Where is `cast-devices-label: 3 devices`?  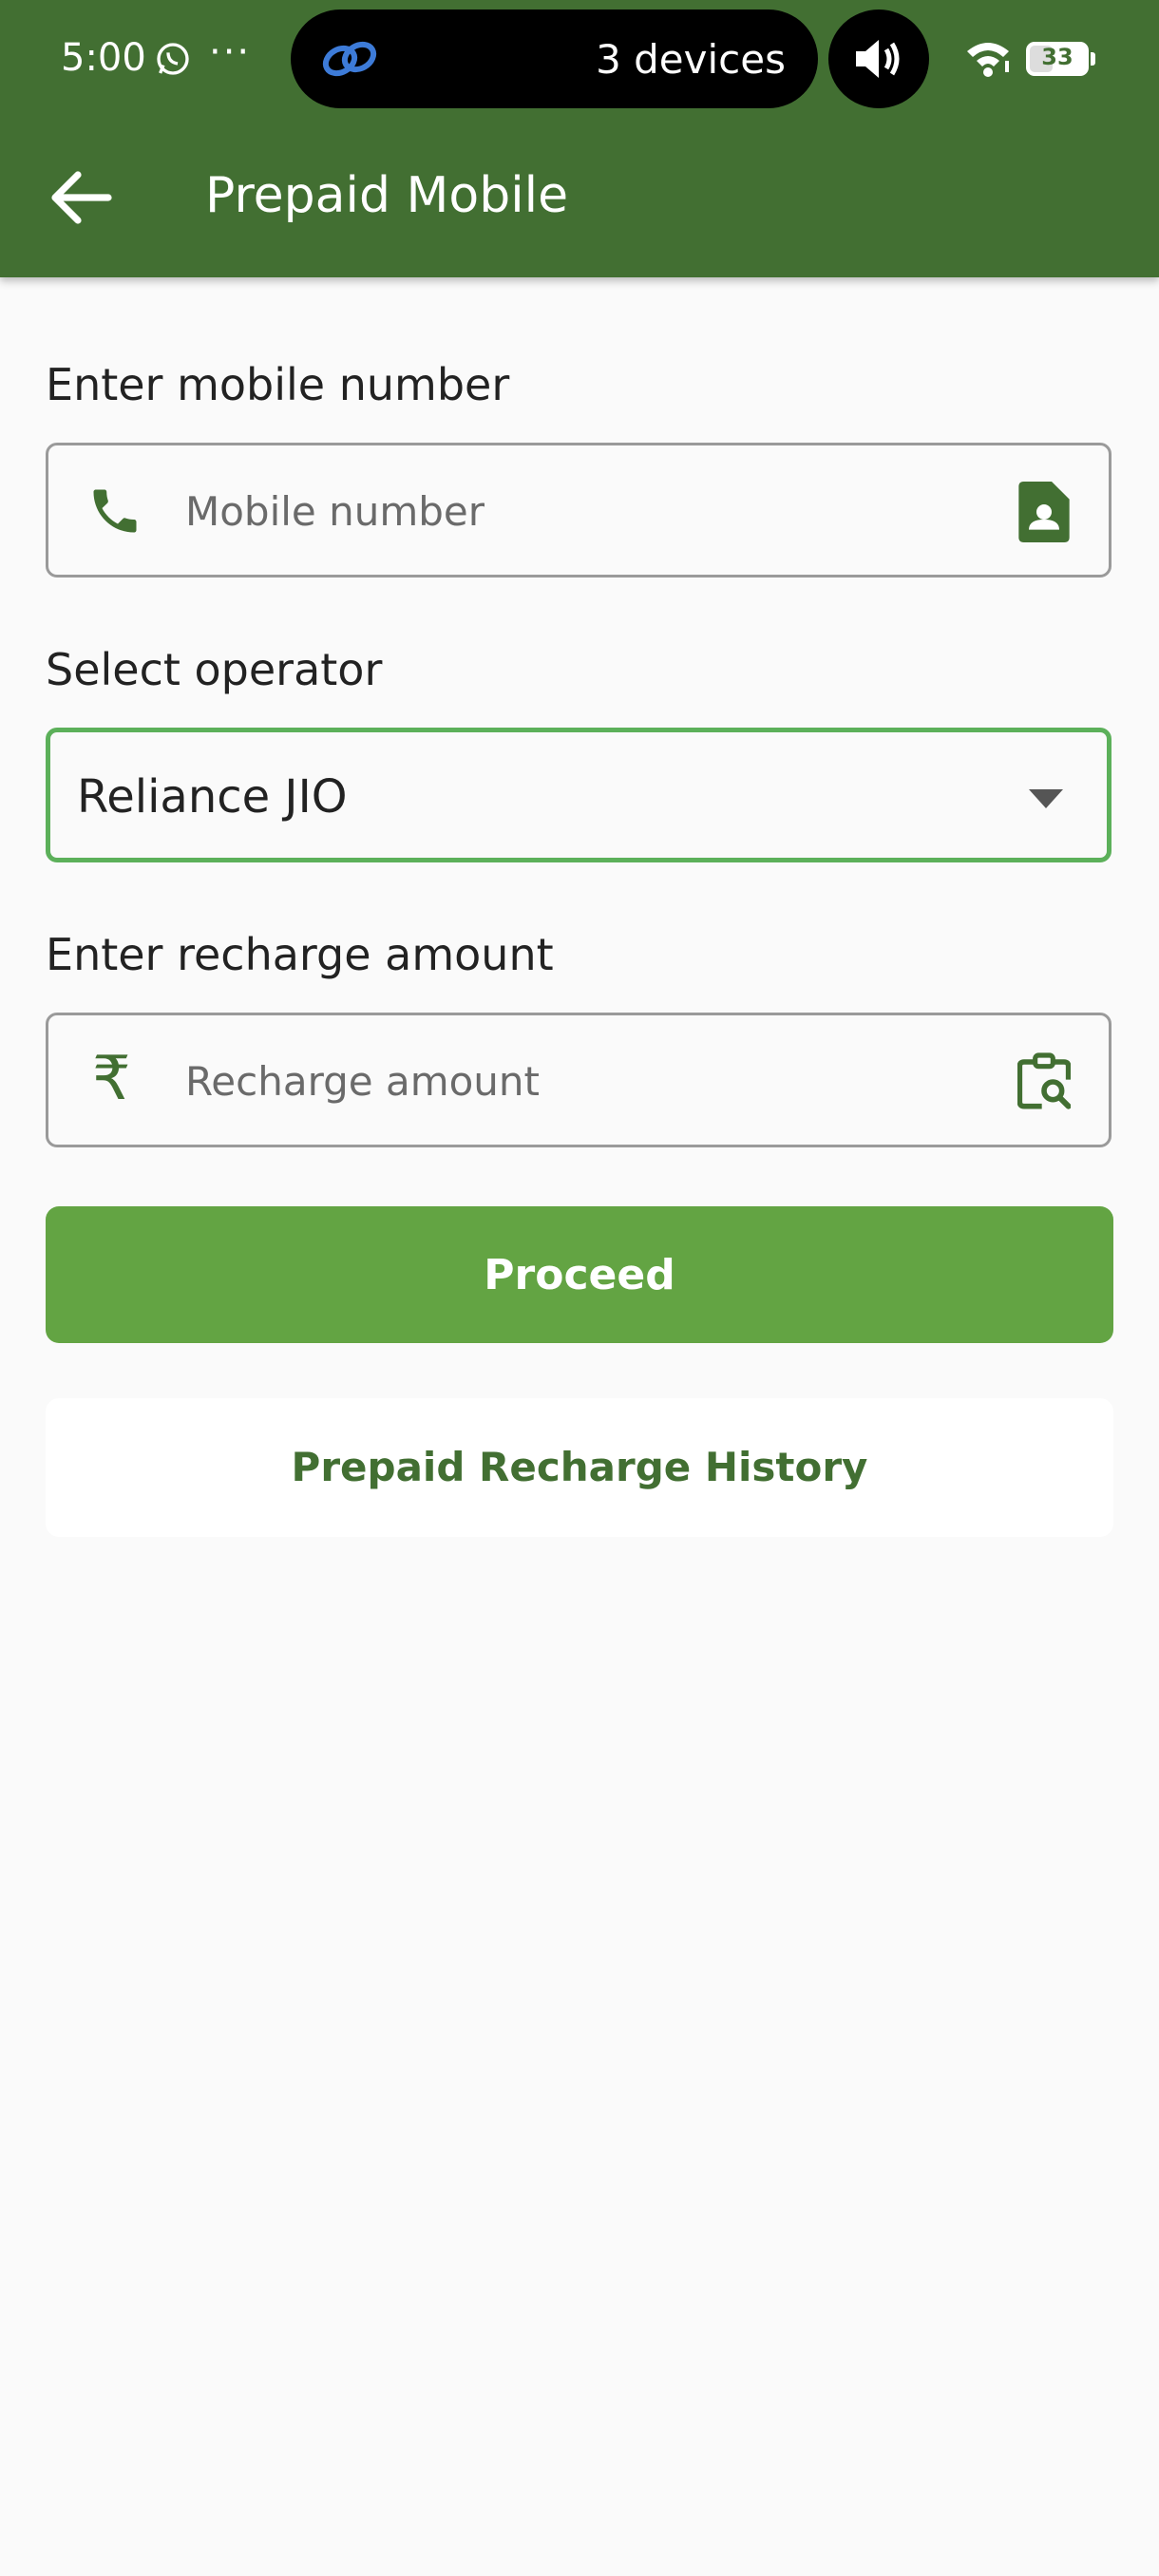
cast-devices-label: 3 devices is located at coordinates (691, 59).